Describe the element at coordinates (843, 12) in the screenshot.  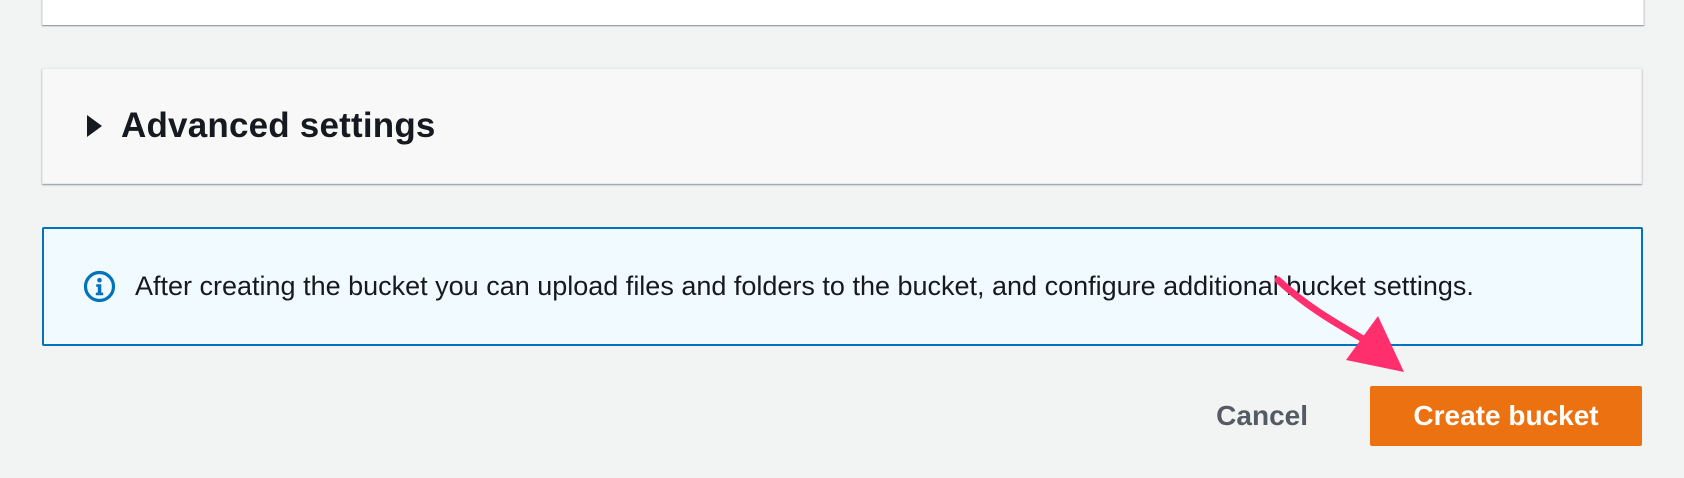
I see `previous-section-panel` at that location.